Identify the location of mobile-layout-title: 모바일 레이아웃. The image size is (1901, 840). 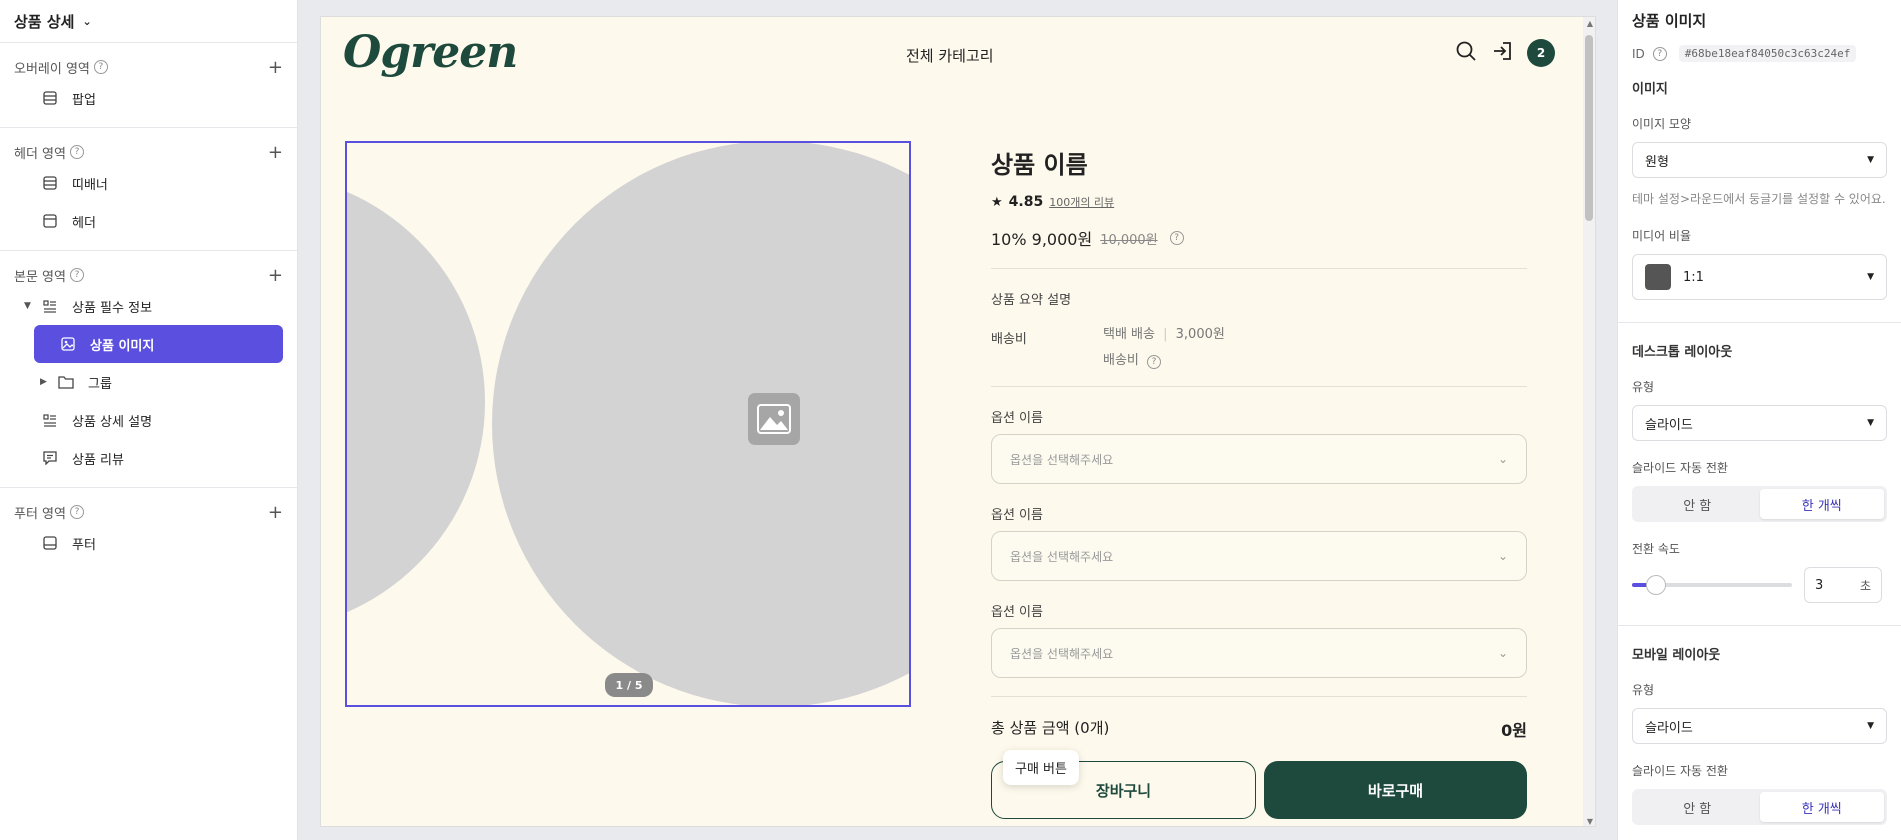
(1676, 655).